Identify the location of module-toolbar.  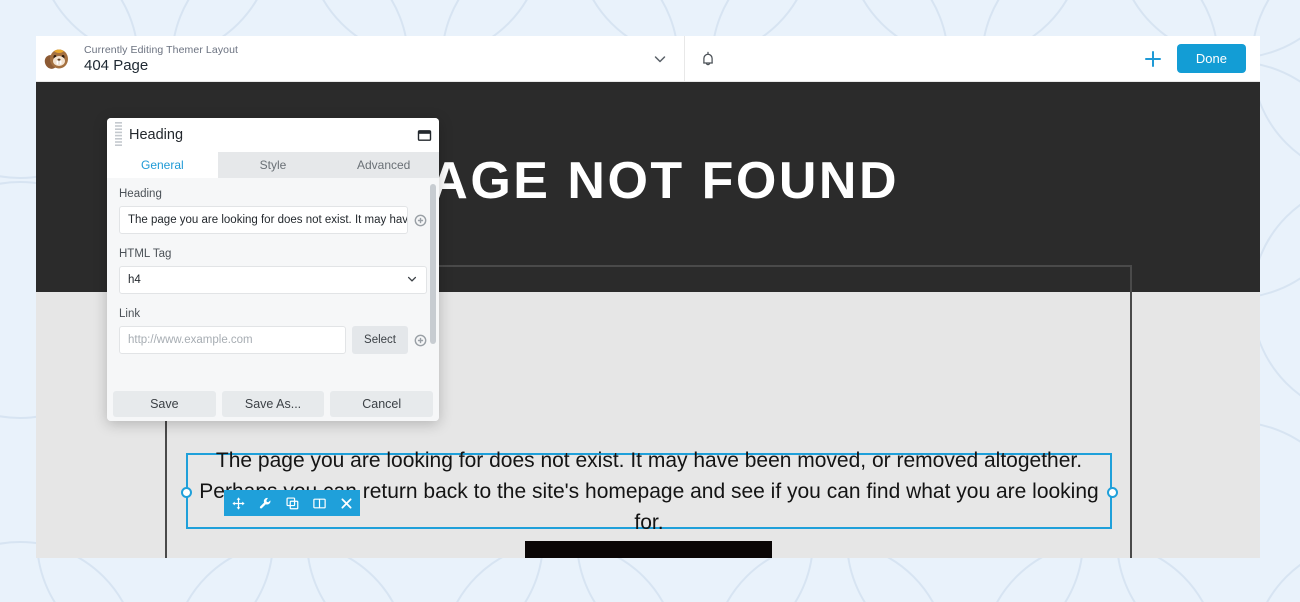
(292, 503).